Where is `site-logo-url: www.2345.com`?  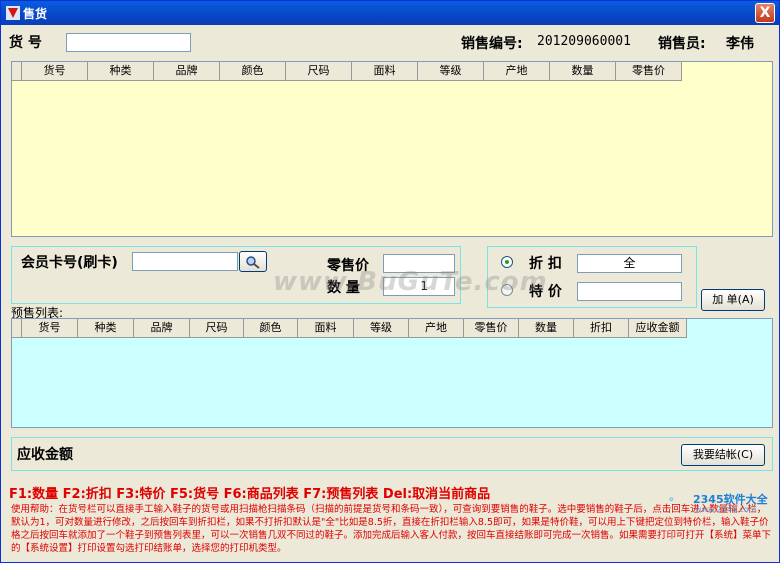
site-logo-url: www.2345.com is located at coordinates (726, 509).